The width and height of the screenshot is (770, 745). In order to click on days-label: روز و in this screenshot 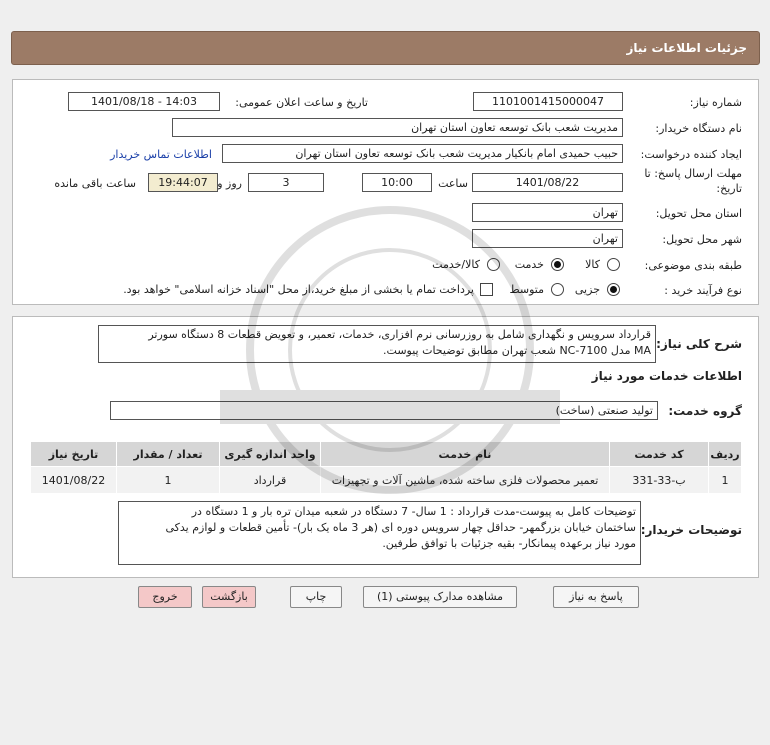, I will do `click(229, 183)`.